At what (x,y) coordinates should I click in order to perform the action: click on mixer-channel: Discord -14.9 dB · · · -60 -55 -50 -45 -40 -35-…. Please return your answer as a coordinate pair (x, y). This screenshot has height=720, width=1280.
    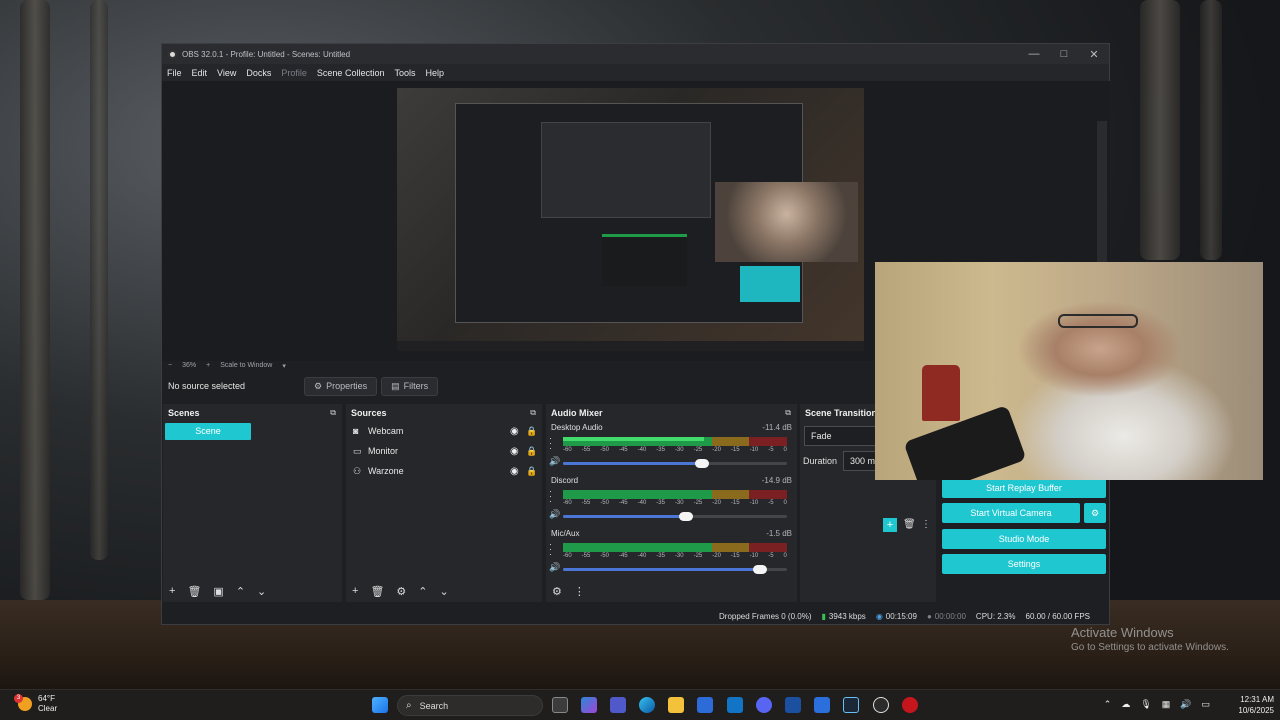
    Looking at the image, I should click on (671, 500).